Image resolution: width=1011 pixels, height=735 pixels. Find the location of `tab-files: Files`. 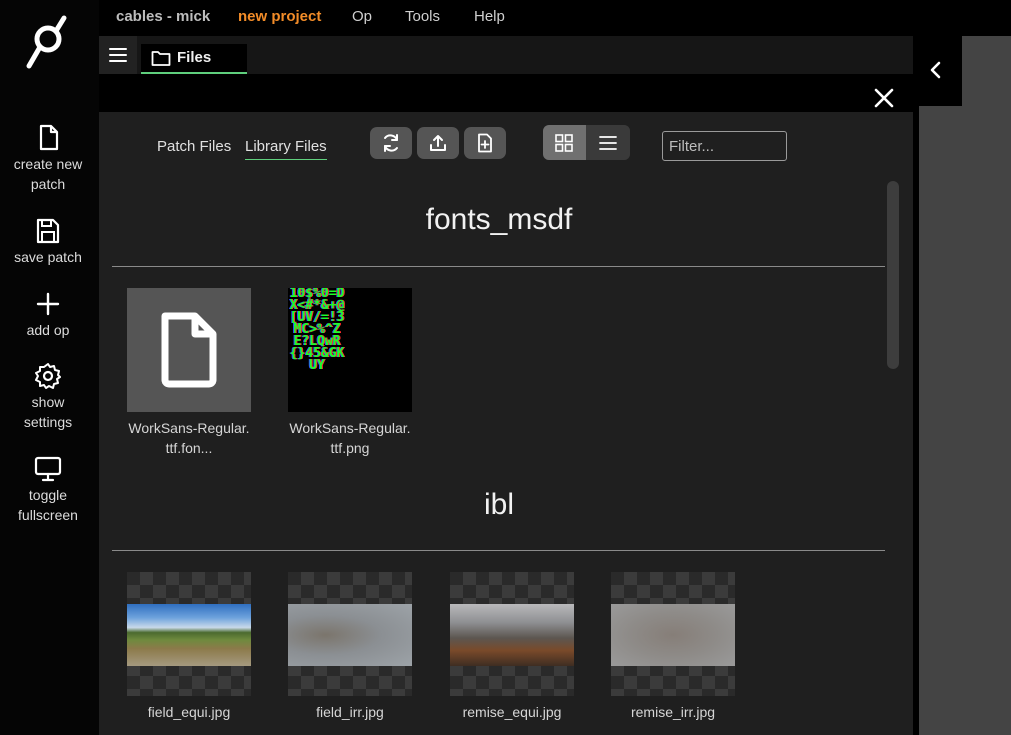

tab-files: Files is located at coordinates (194, 59).